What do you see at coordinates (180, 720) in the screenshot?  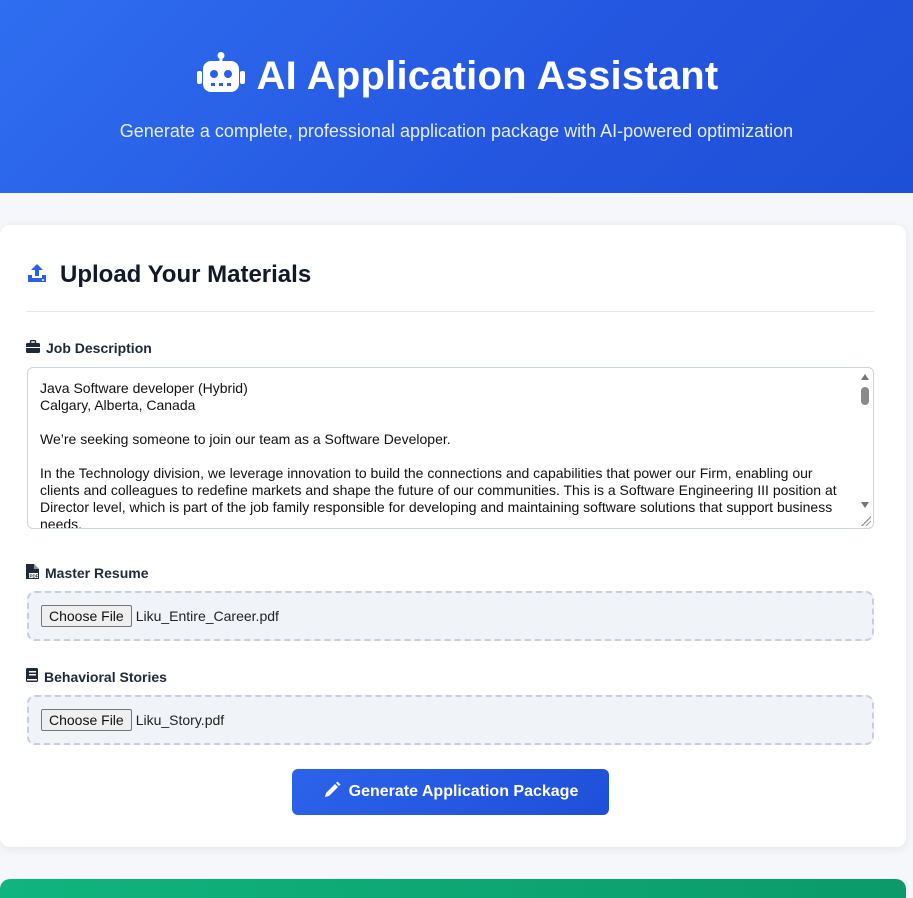 I see `stories-file-name: Liku_Story.pdf` at bounding box center [180, 720].